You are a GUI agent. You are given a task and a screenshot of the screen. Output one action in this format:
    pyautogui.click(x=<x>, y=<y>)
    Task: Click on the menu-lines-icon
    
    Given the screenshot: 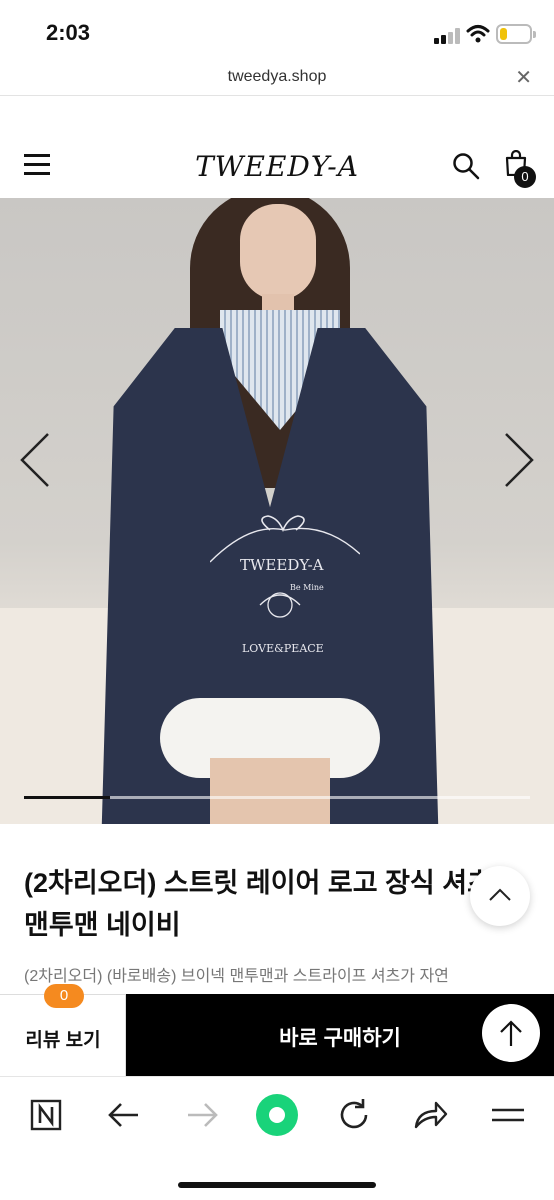 What is the action you would take?
    pyautogui.click(x=508, y=1115)
    